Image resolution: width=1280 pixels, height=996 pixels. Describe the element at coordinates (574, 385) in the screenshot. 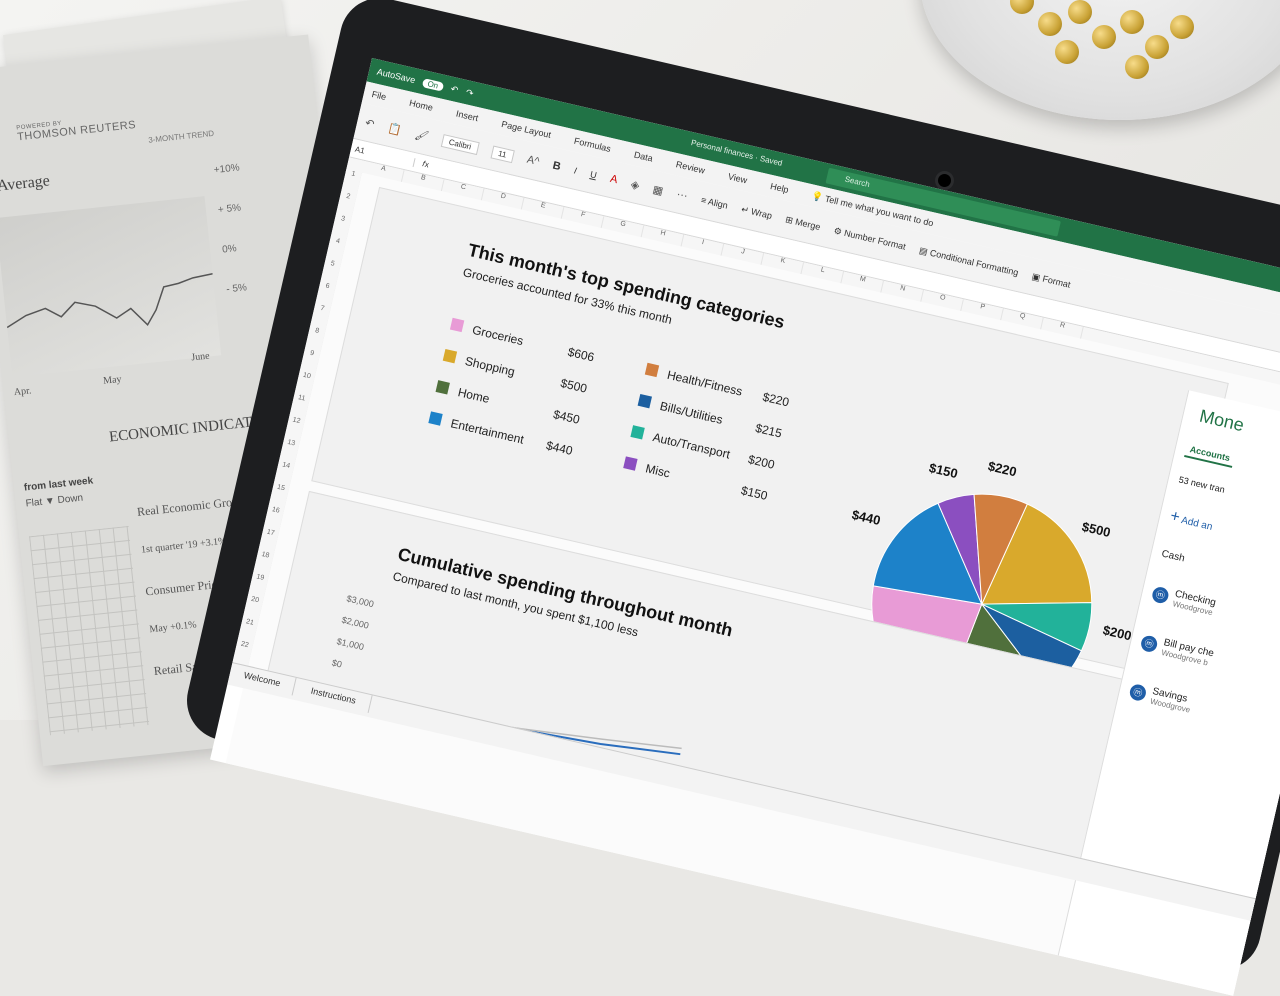

I see `legend-value: $500` at that location.